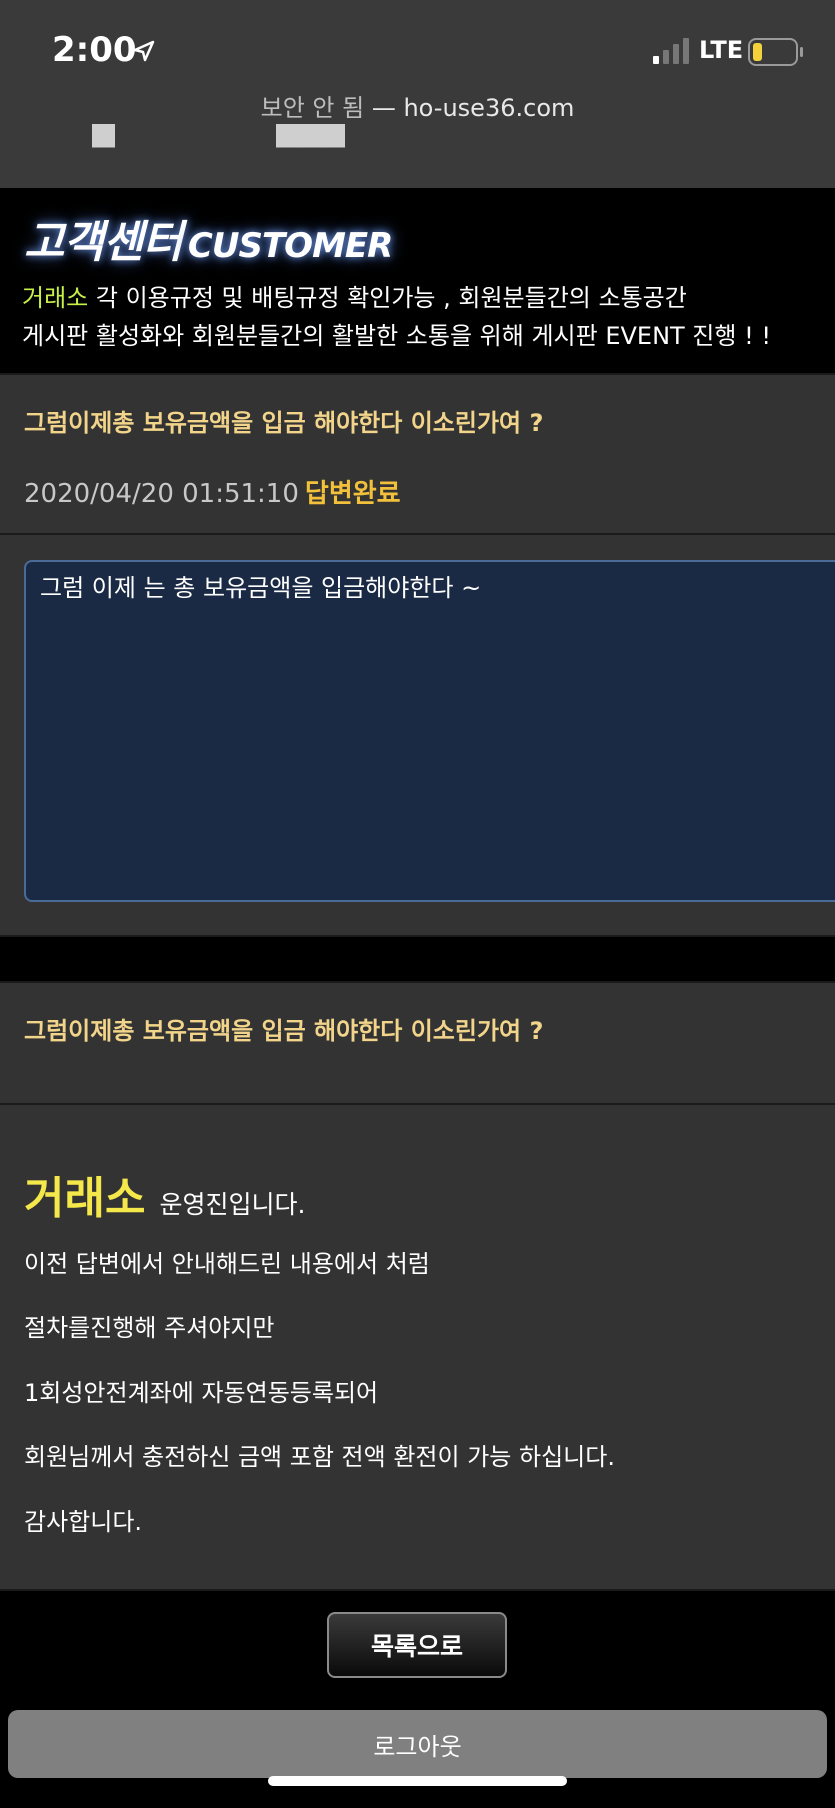  Describe the element at coordinates (721, 50) in the screenshot. I see `network-type: LTE` at that location.